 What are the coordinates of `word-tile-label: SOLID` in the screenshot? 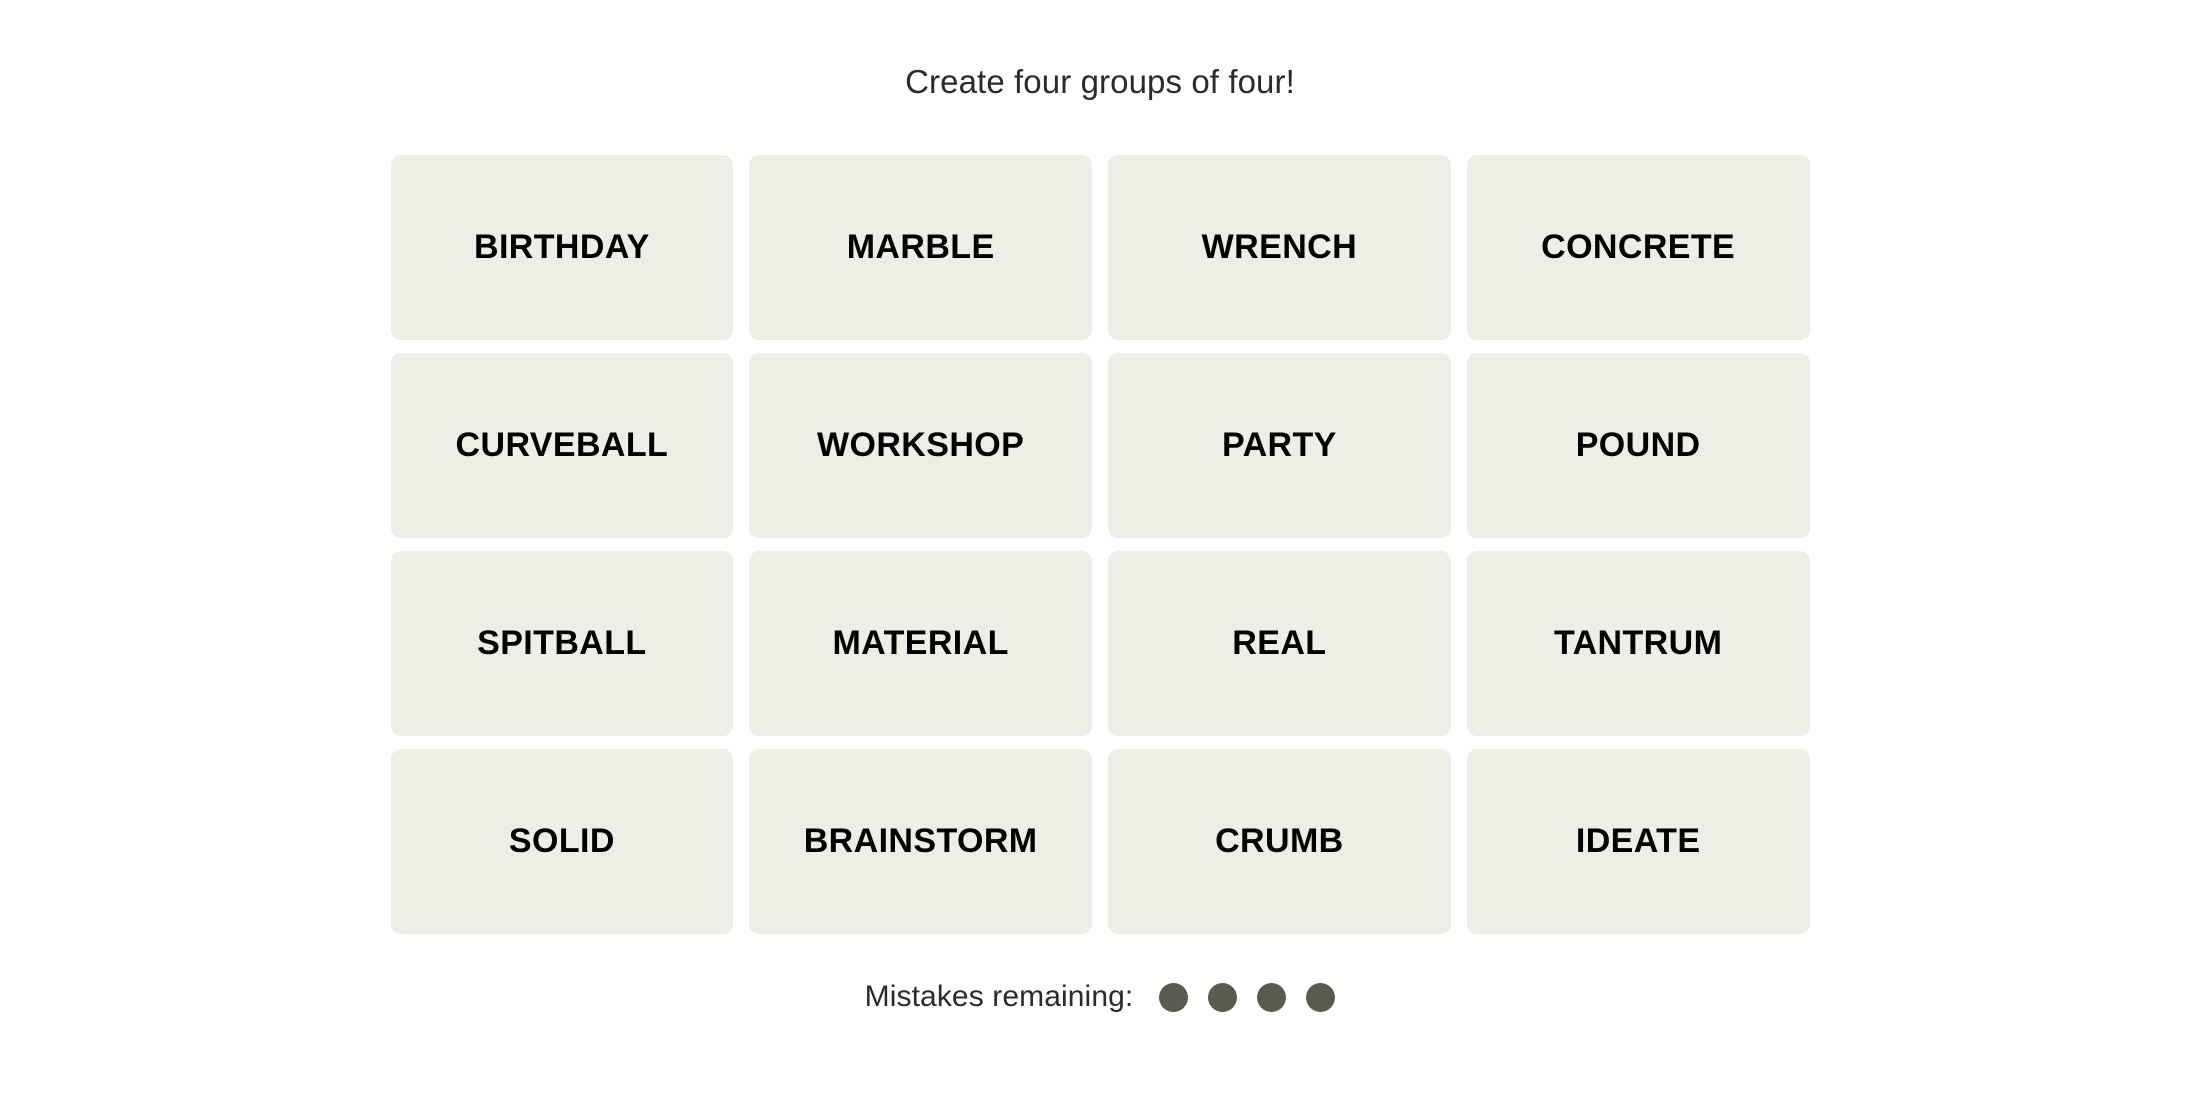 It's located at (561, 840).